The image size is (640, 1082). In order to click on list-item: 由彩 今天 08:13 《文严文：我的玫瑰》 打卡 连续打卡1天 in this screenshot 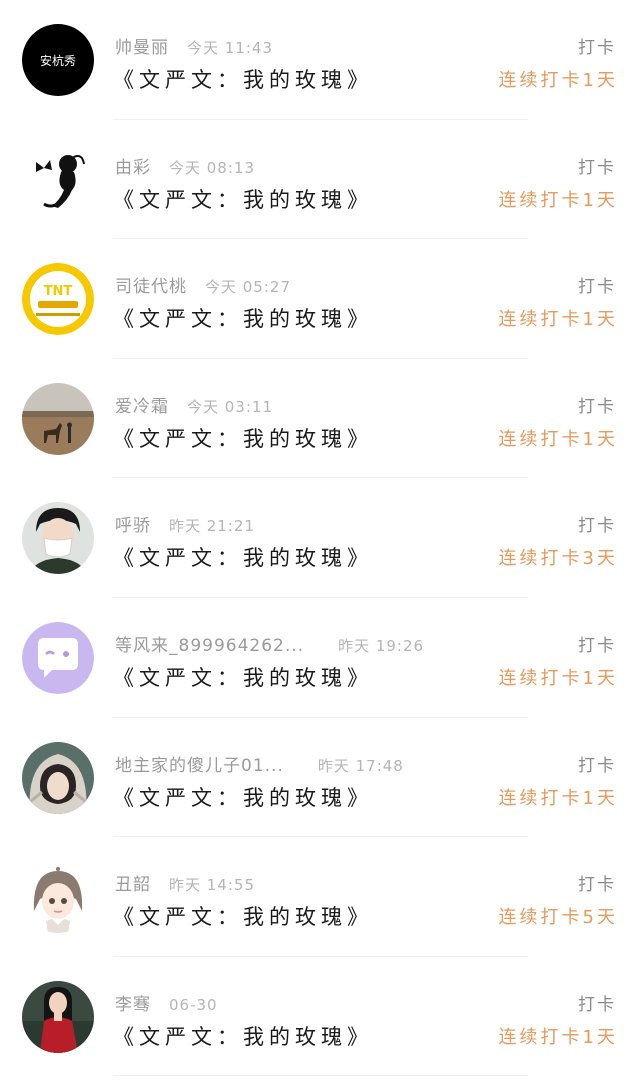, I will do `click(320, 180)`.